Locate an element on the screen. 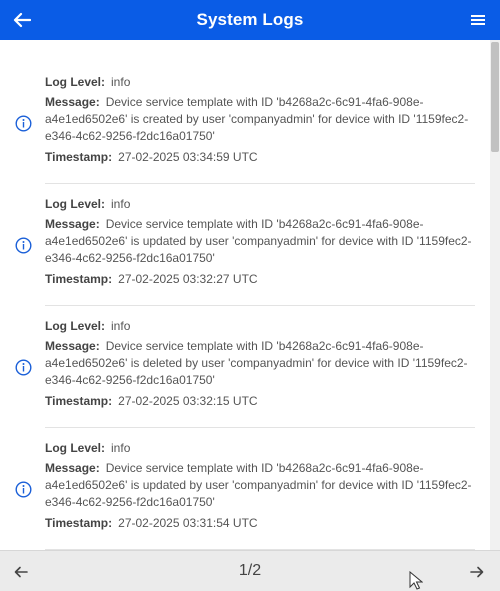 The image size is (500, 591). next-page-button is located at coordinates (477, 572).